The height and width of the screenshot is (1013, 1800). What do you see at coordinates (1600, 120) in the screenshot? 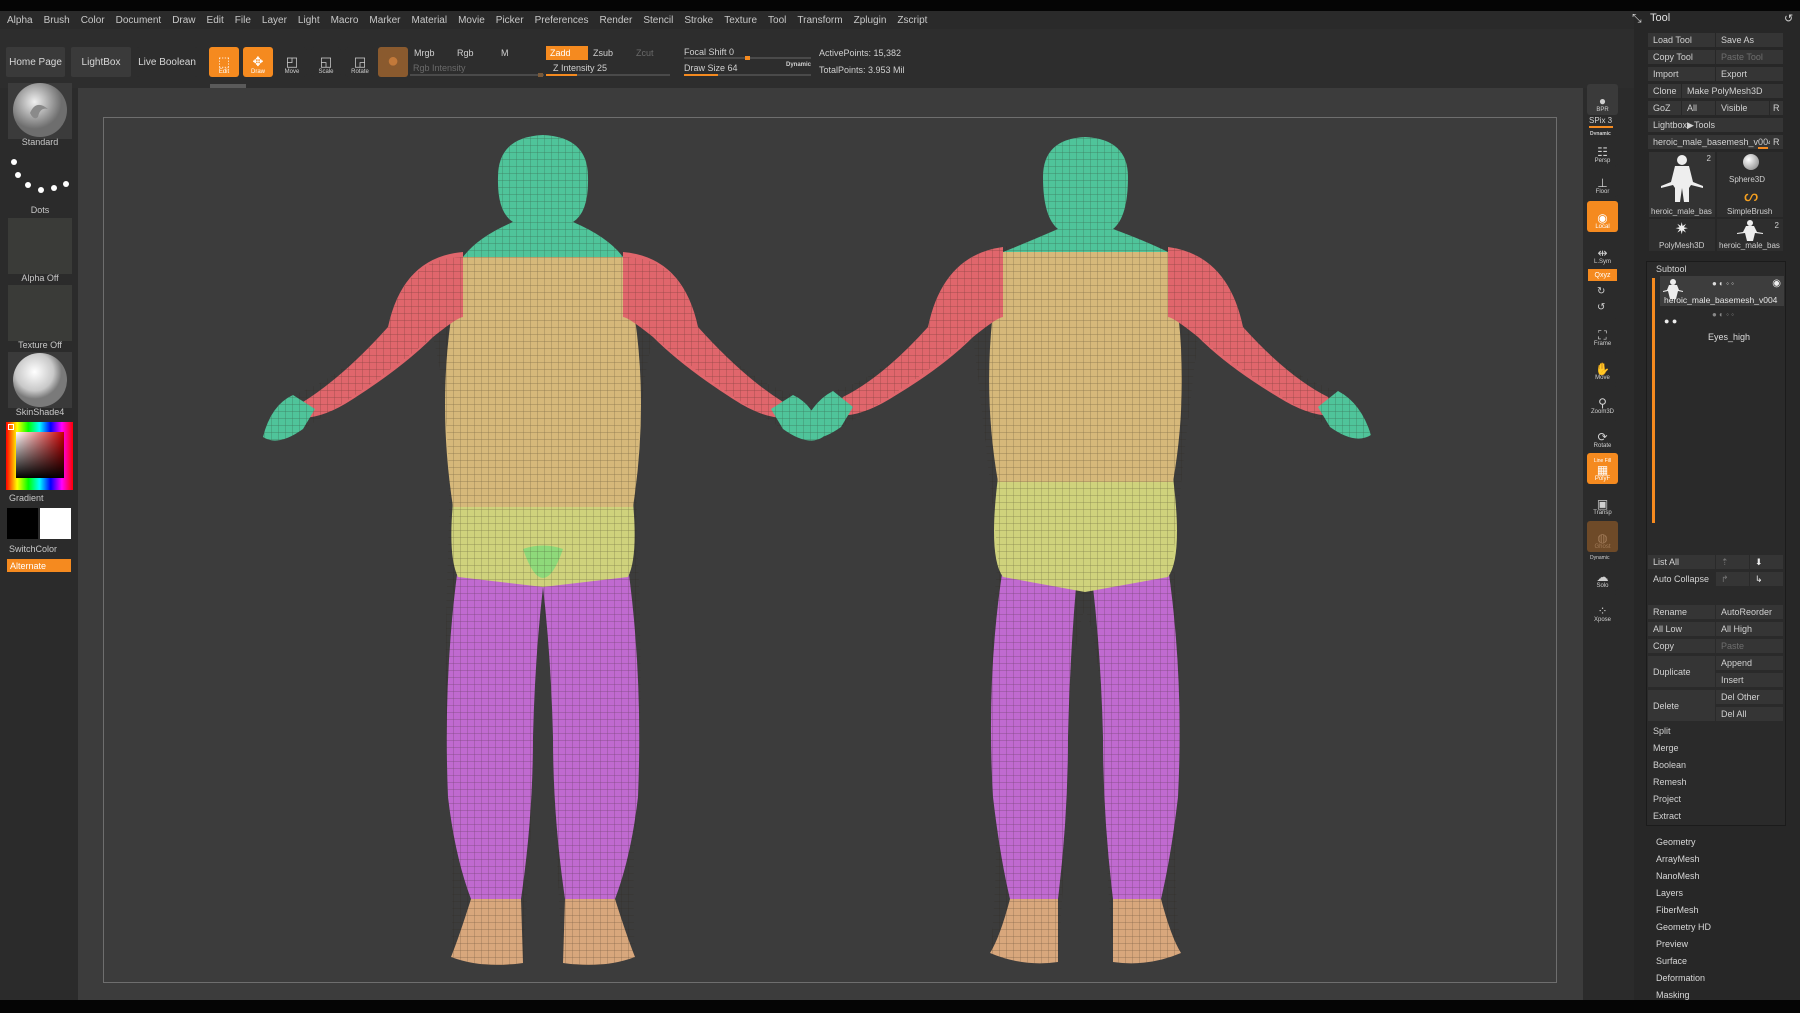
I see `spix-readout: SPix 3` at bounding box center [1600, 120].